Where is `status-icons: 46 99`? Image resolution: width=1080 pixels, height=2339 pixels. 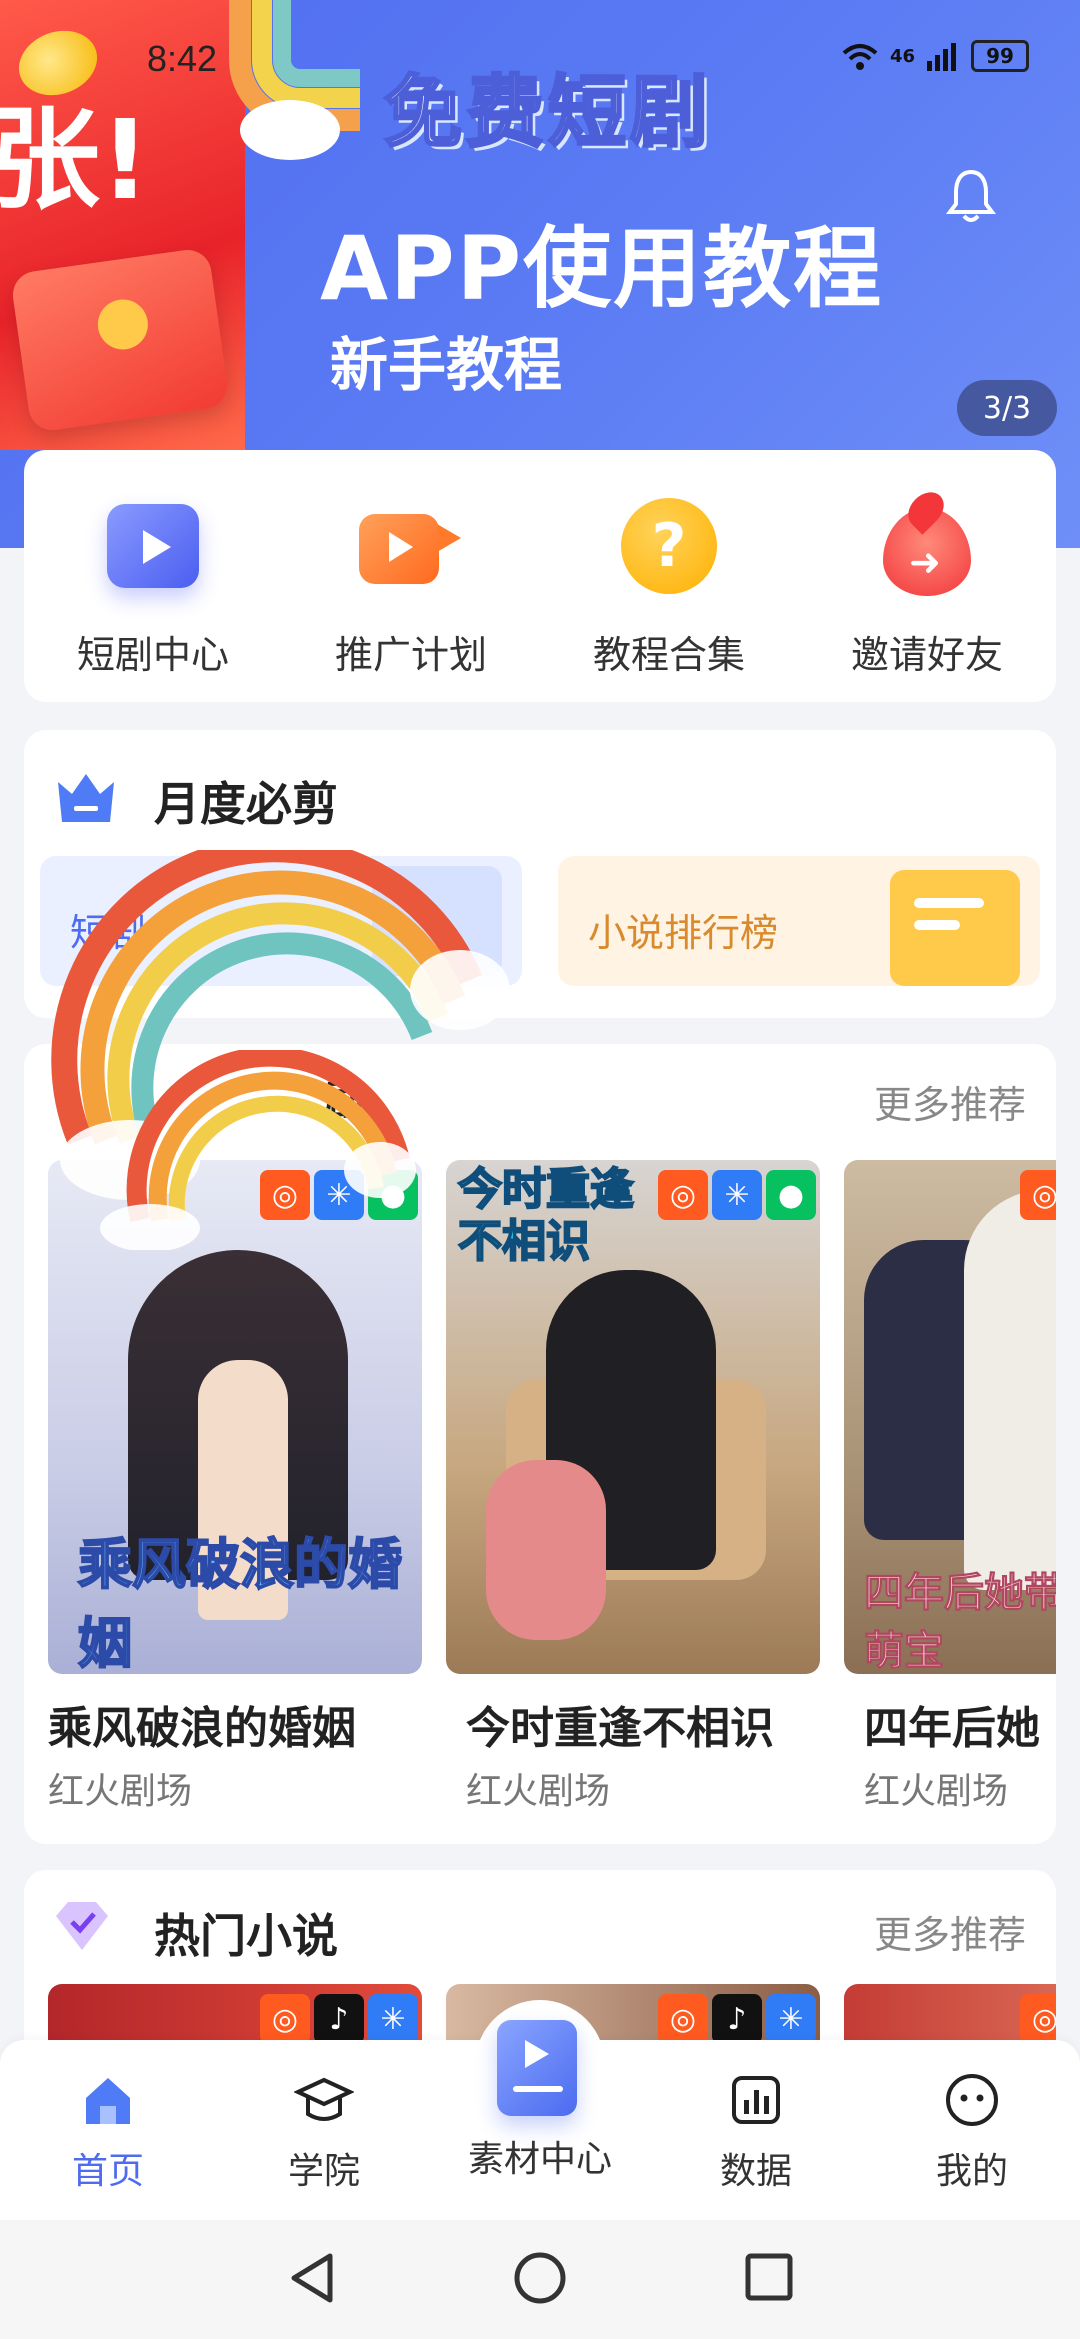 status-icons: 46 99 is located at coordinates (935, 56).